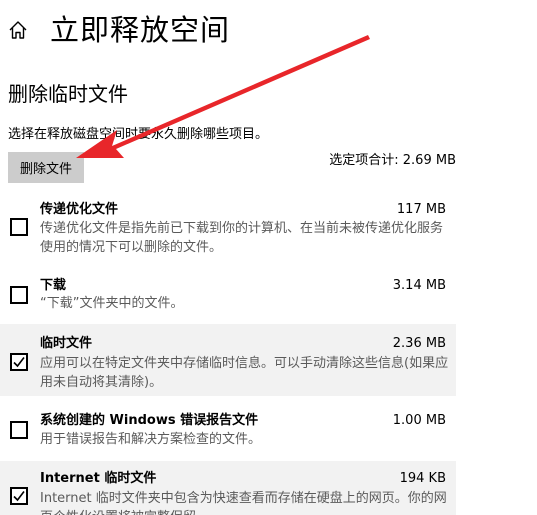 This screenshot has height=515, width=537. What do you see at coordinates (19, 430) in the screenshot?
I see `checkbox-windows-error-reports` at bounding box center [19, 430].